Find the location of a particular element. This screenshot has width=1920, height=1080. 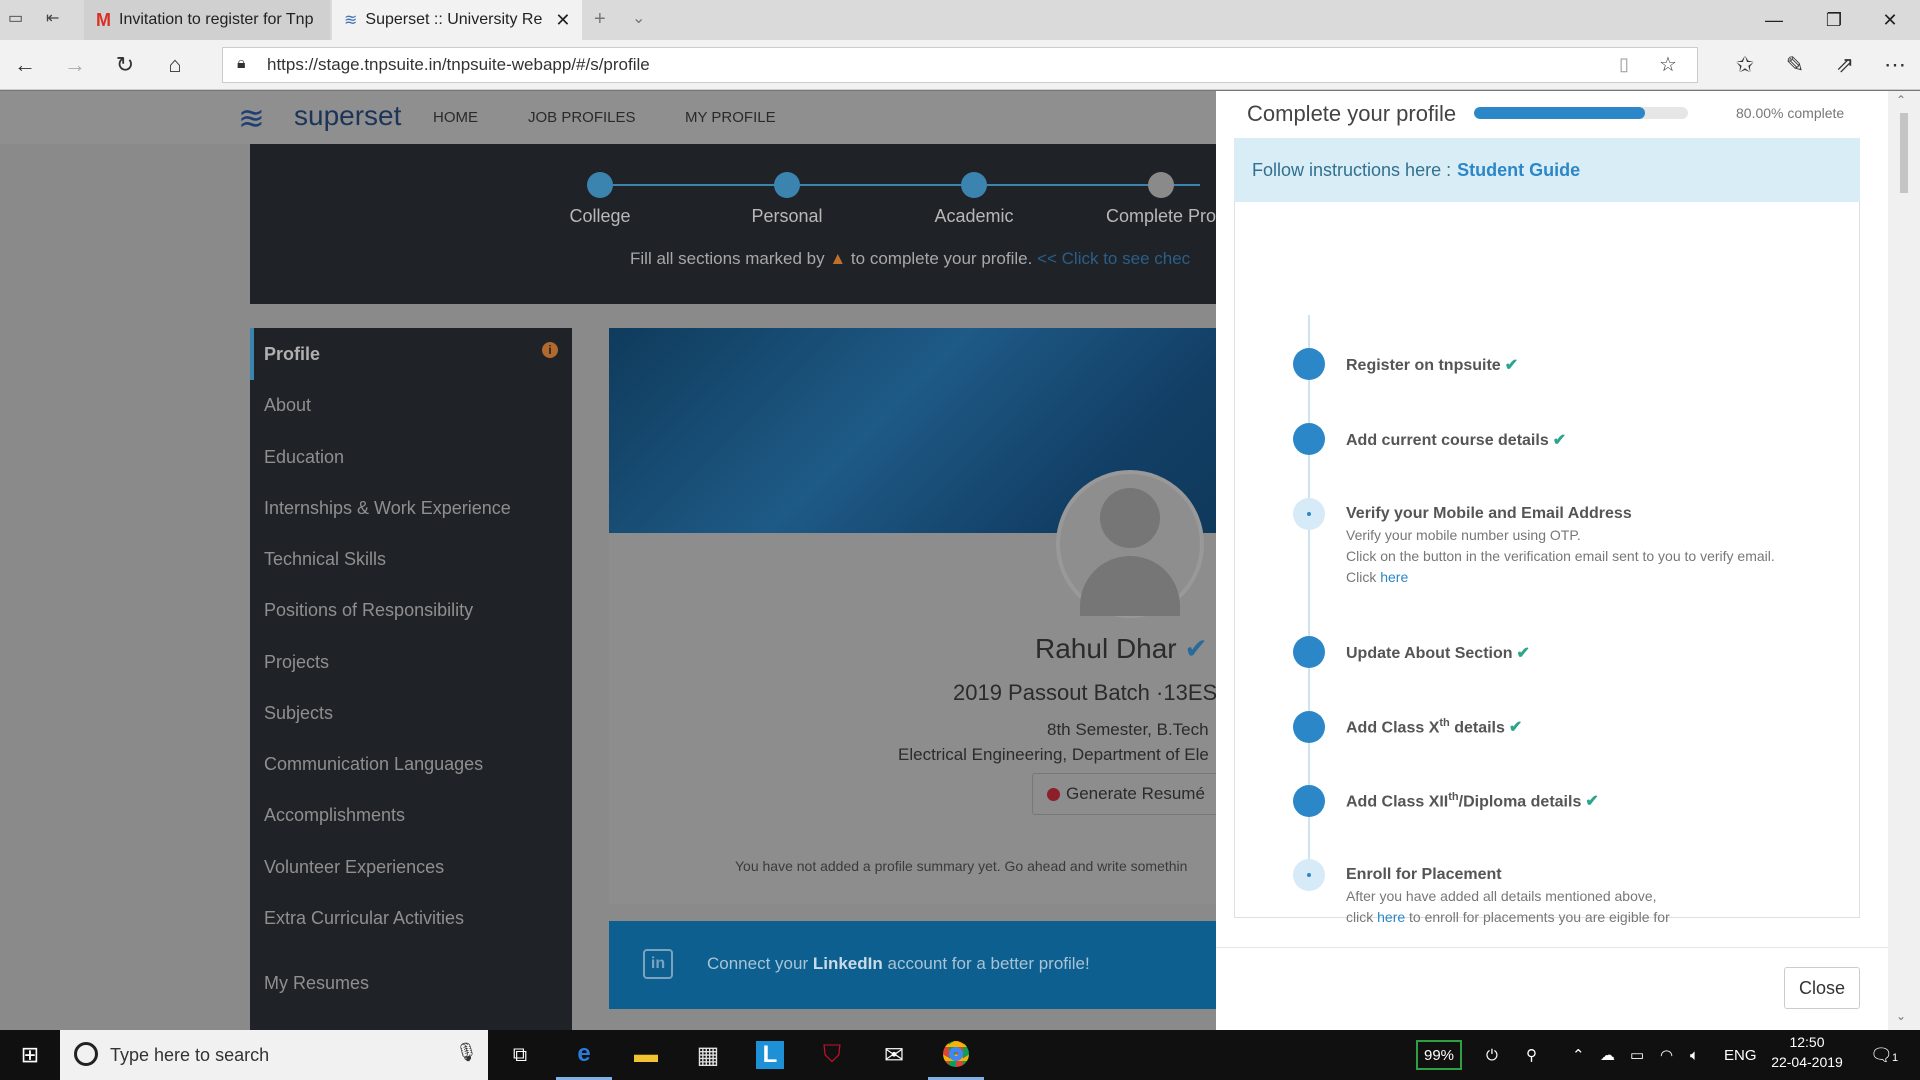

set-aside-tabs-icon: ⇤ is located at coordinates (52, 18).